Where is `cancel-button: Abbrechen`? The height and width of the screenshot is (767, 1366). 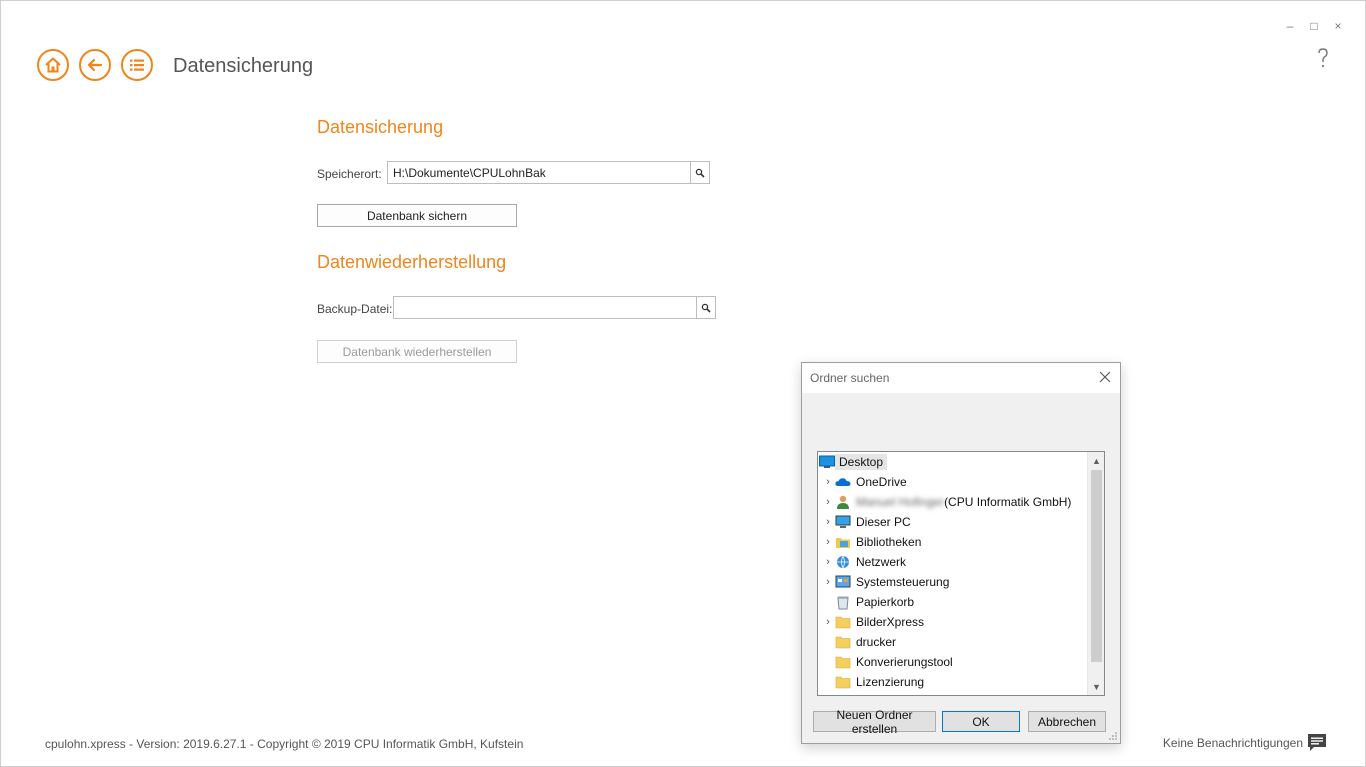
cancel-button: Abbrechen is located at coordinates (1067, 721).